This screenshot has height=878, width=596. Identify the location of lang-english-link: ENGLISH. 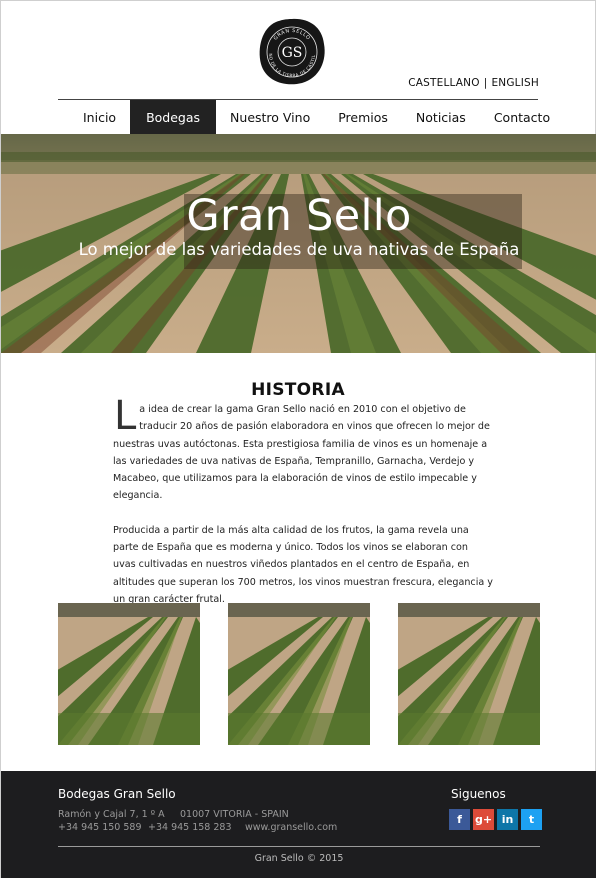
(515, 83).